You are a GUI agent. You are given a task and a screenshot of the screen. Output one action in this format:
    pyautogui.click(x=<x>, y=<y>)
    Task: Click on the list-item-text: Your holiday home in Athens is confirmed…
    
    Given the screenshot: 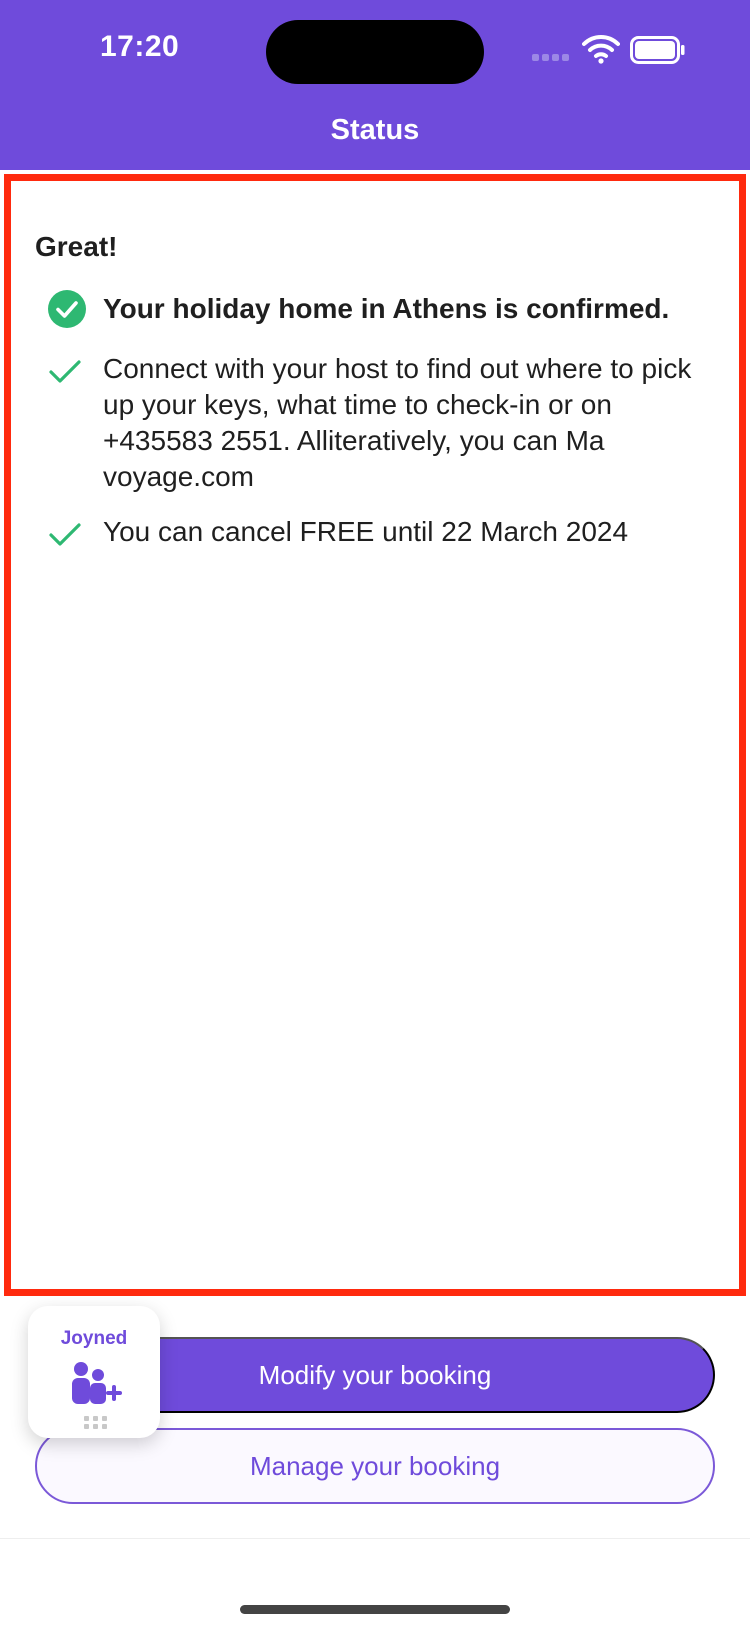 What is the action you would take?
    pyautogui.click(x=386, y=308)
    